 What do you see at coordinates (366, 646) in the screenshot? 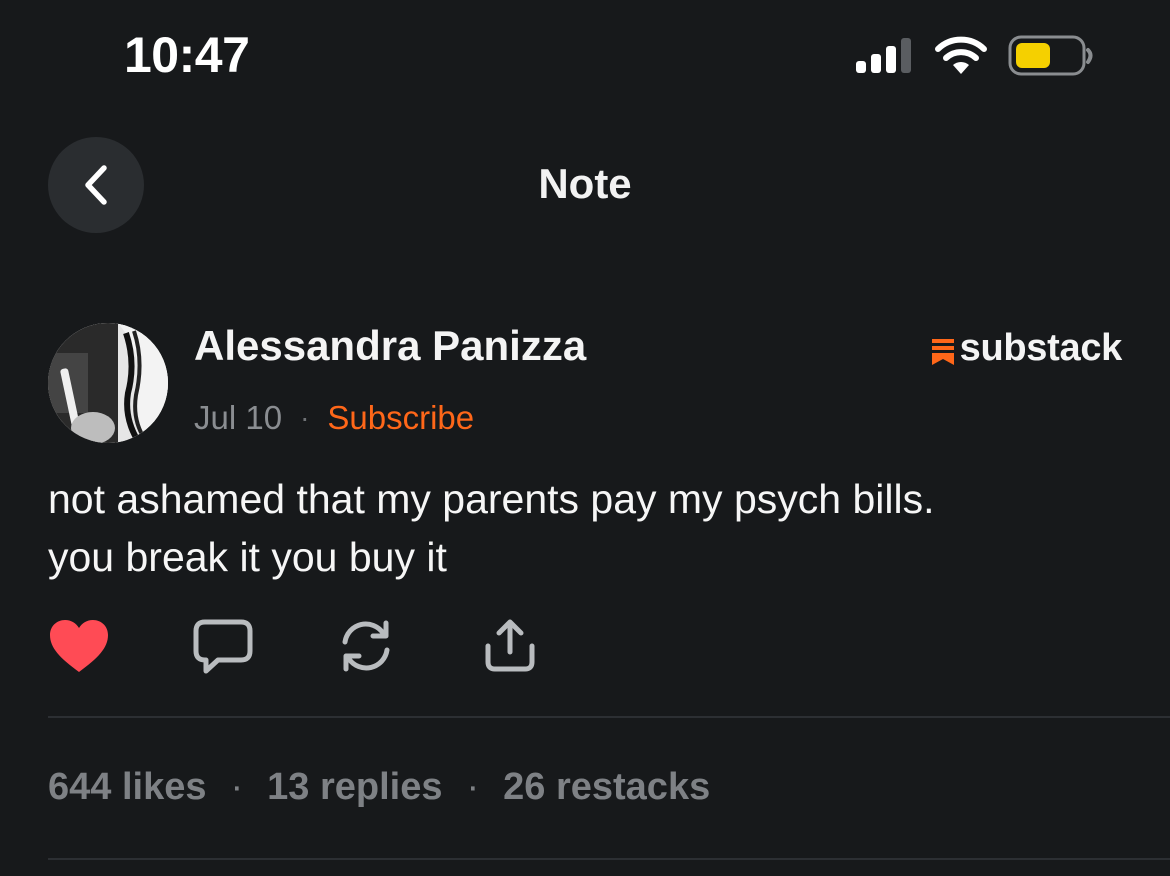
I see `restack-icon` at bounding box center [366, 646].